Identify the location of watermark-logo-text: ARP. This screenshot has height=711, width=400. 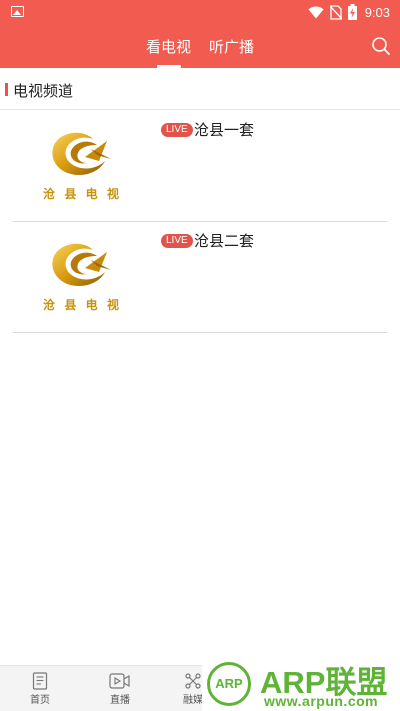
(229, 683).